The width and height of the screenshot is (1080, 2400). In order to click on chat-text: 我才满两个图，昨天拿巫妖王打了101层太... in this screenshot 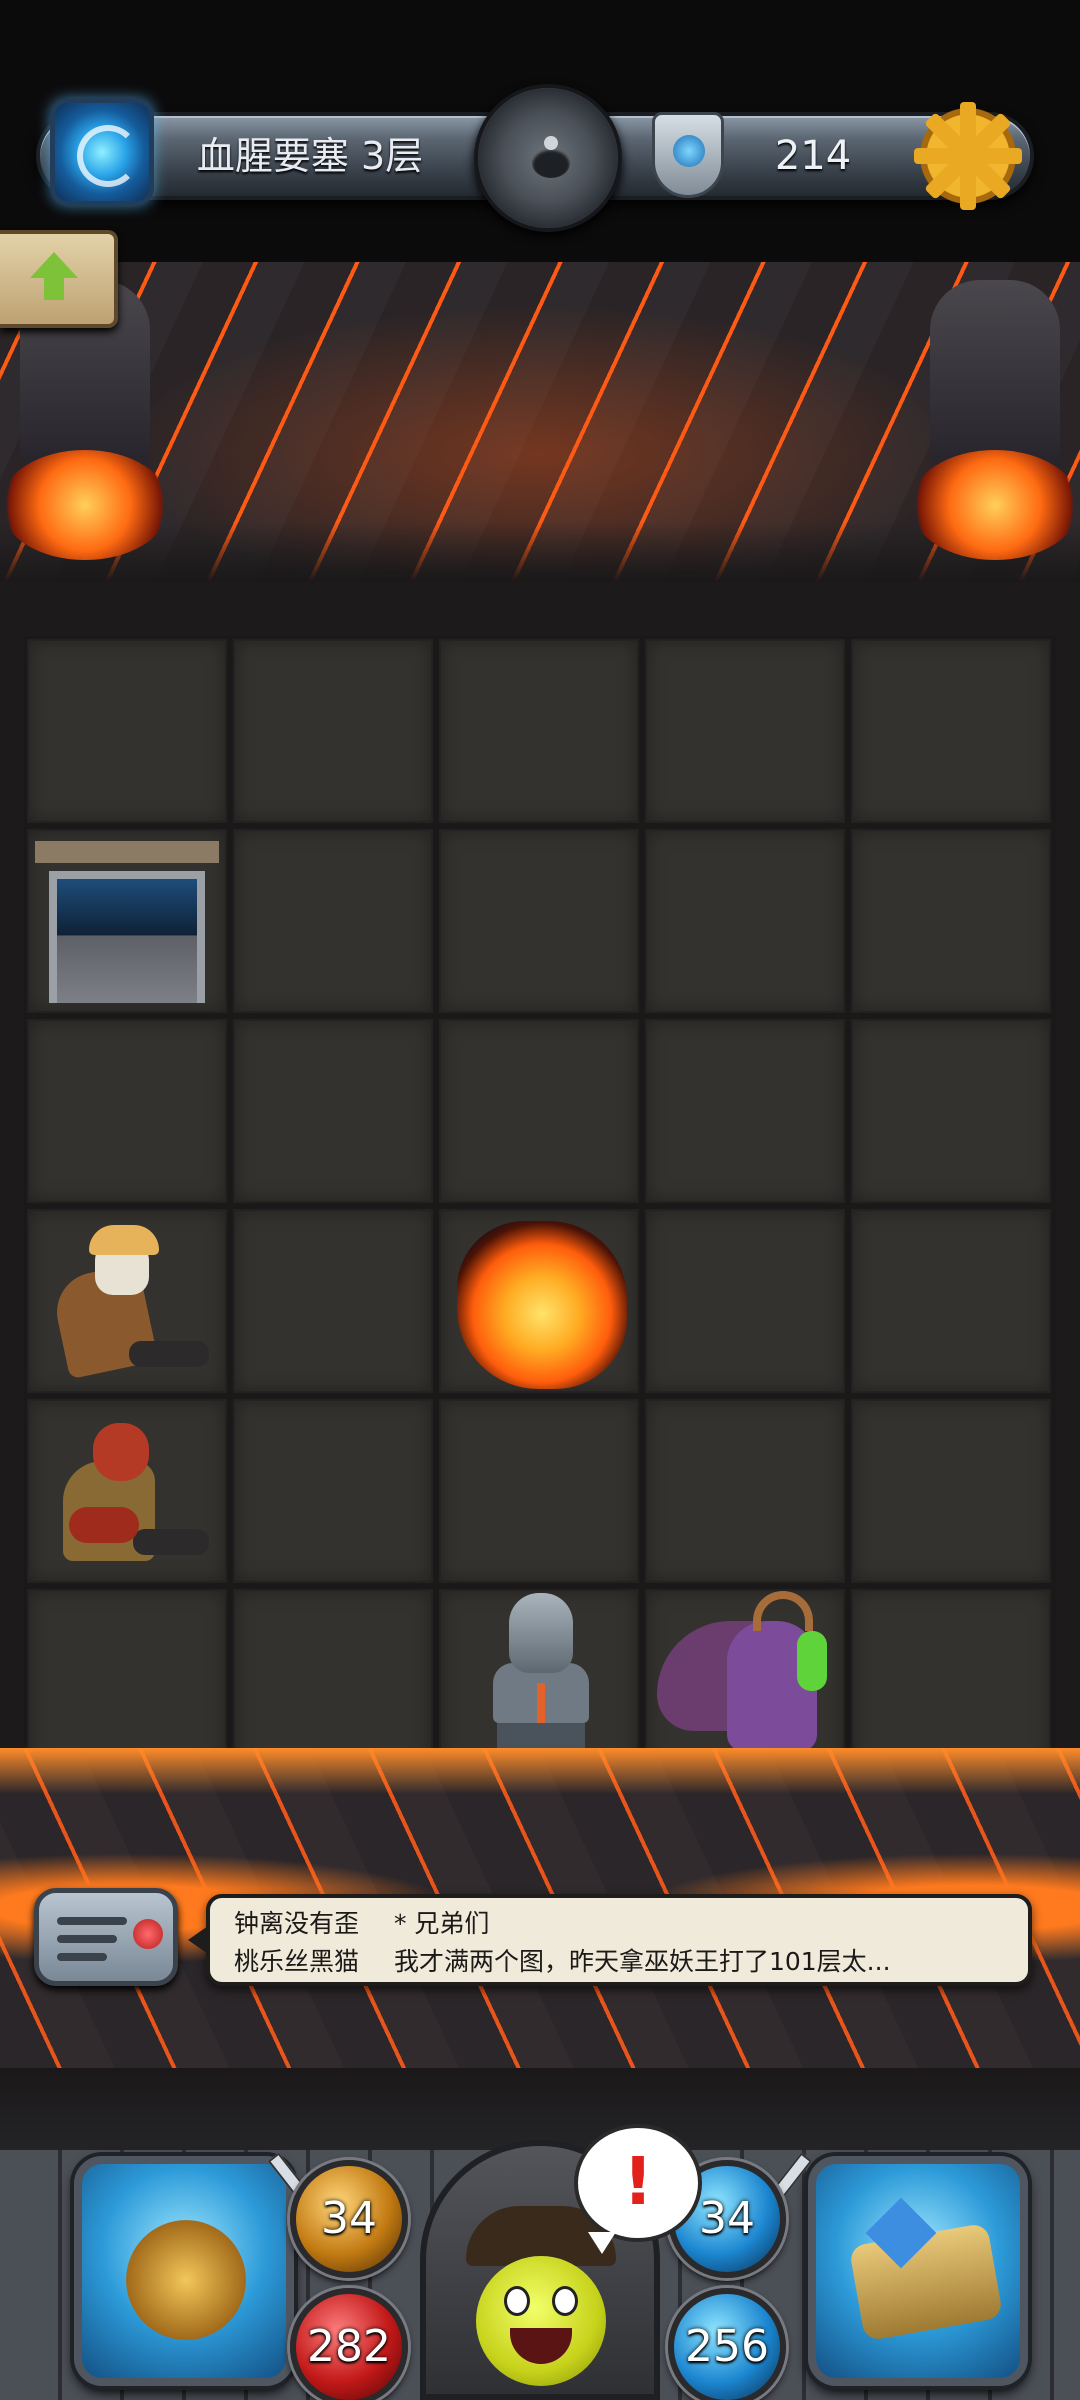, I will do `click(642, 1961)`.